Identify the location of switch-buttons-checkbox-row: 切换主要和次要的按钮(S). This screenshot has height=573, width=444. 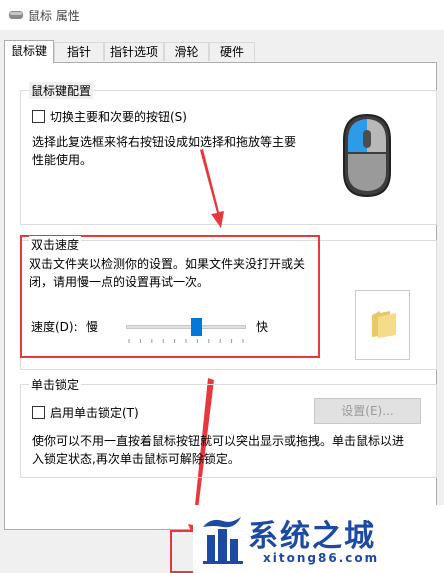
(109, 116).